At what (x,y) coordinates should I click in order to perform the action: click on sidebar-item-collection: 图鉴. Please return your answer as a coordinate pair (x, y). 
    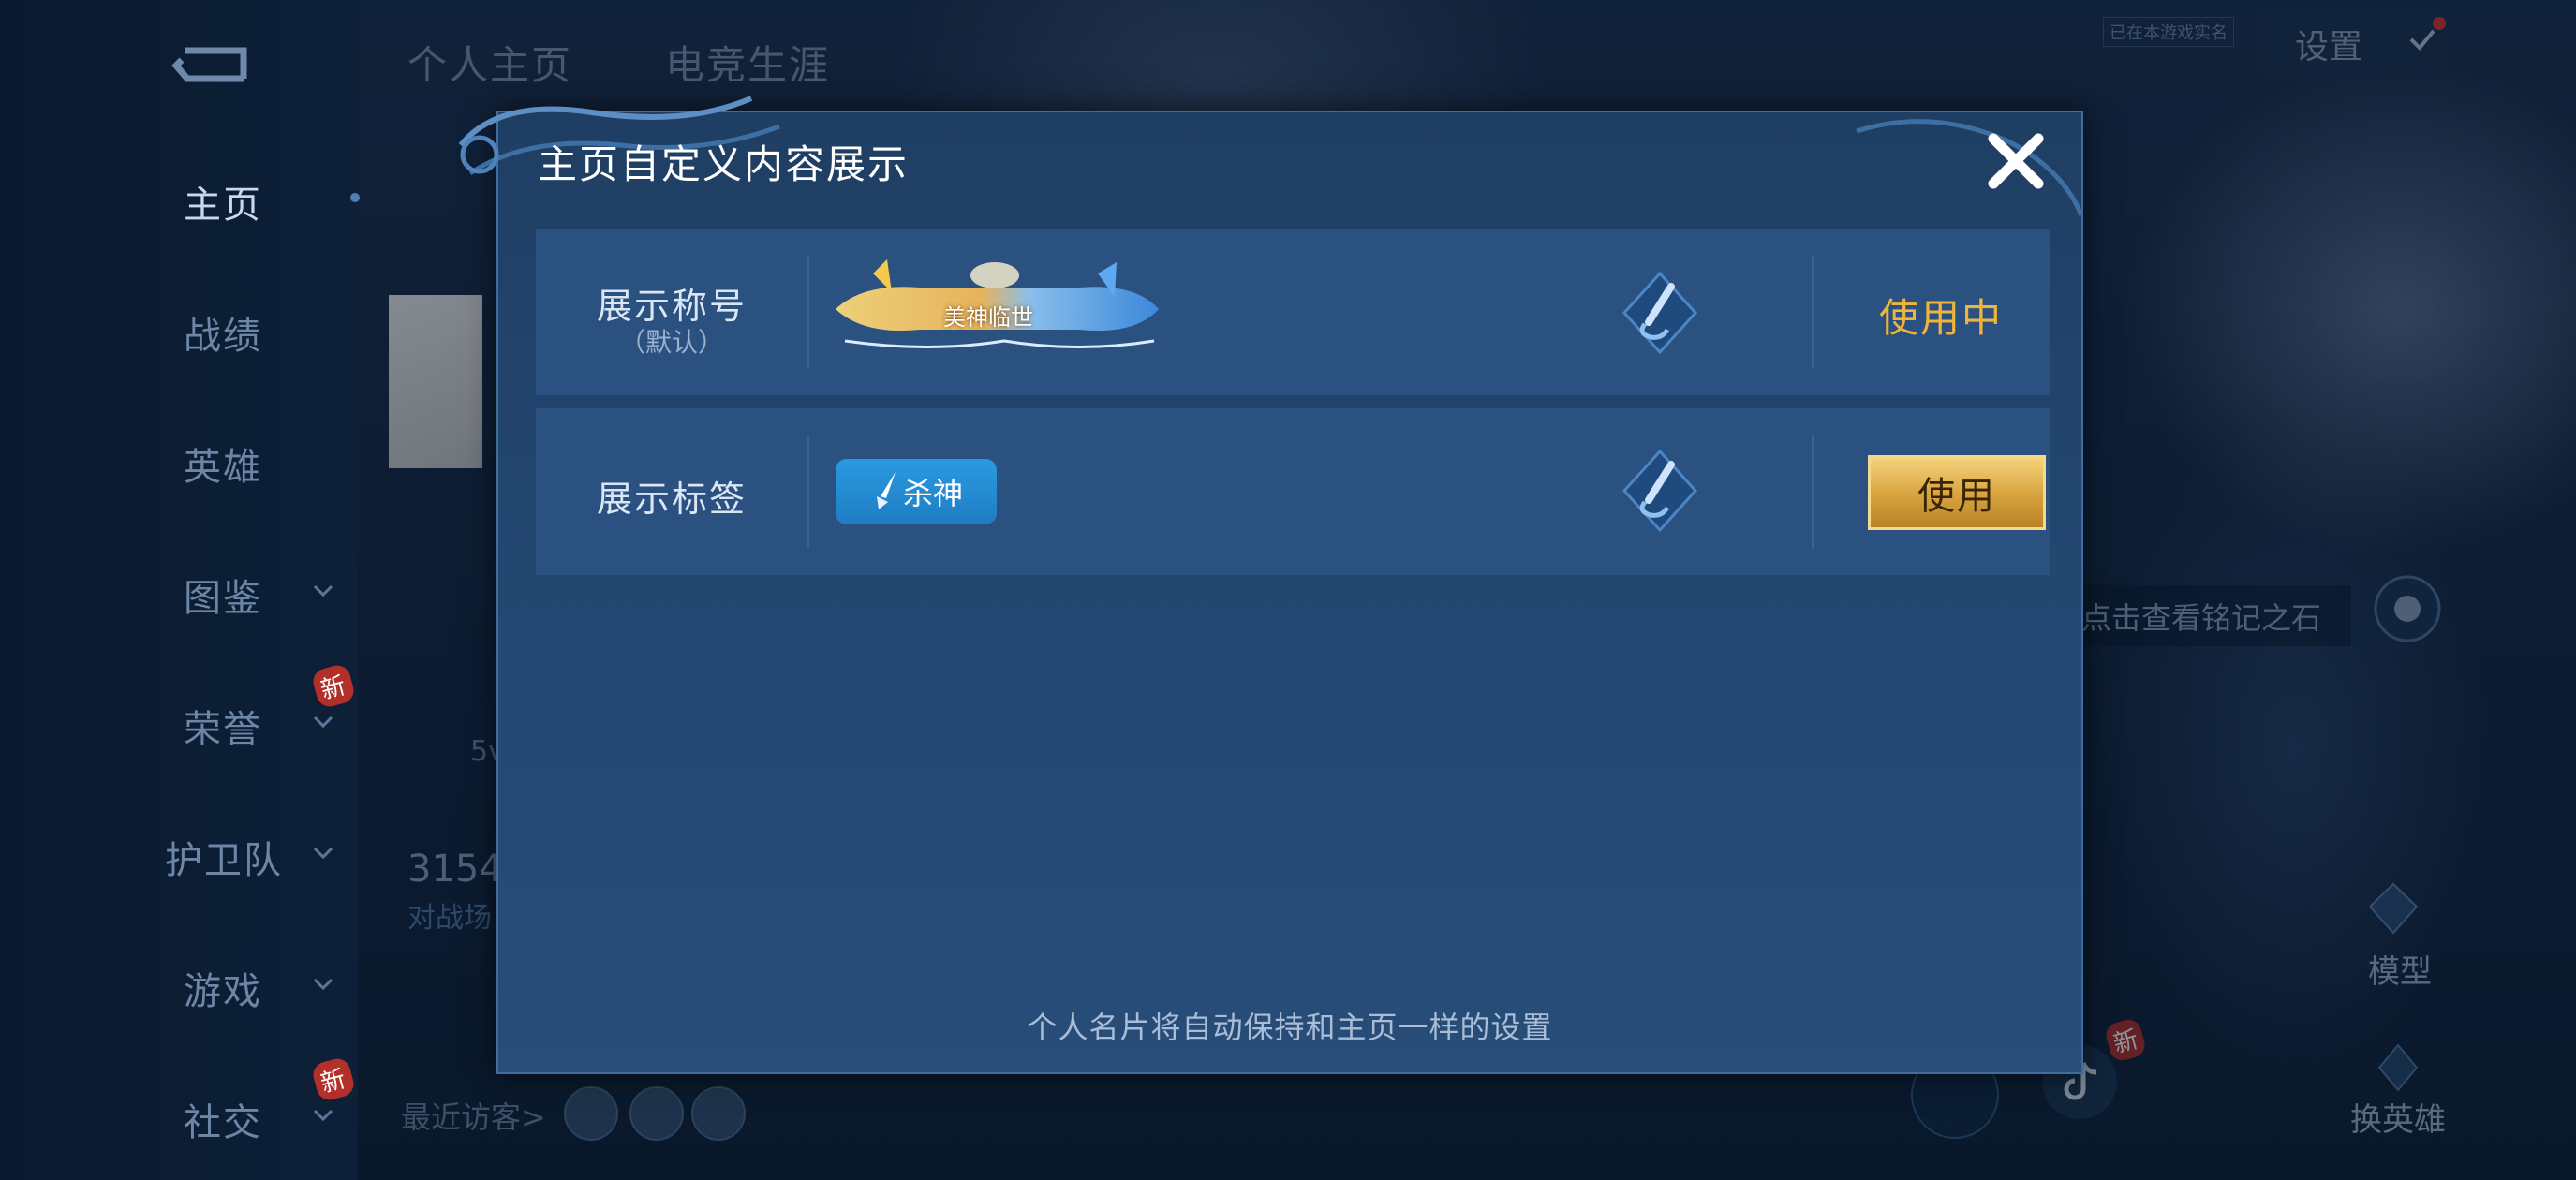
    Looking at the image, I should click on (179, 590).